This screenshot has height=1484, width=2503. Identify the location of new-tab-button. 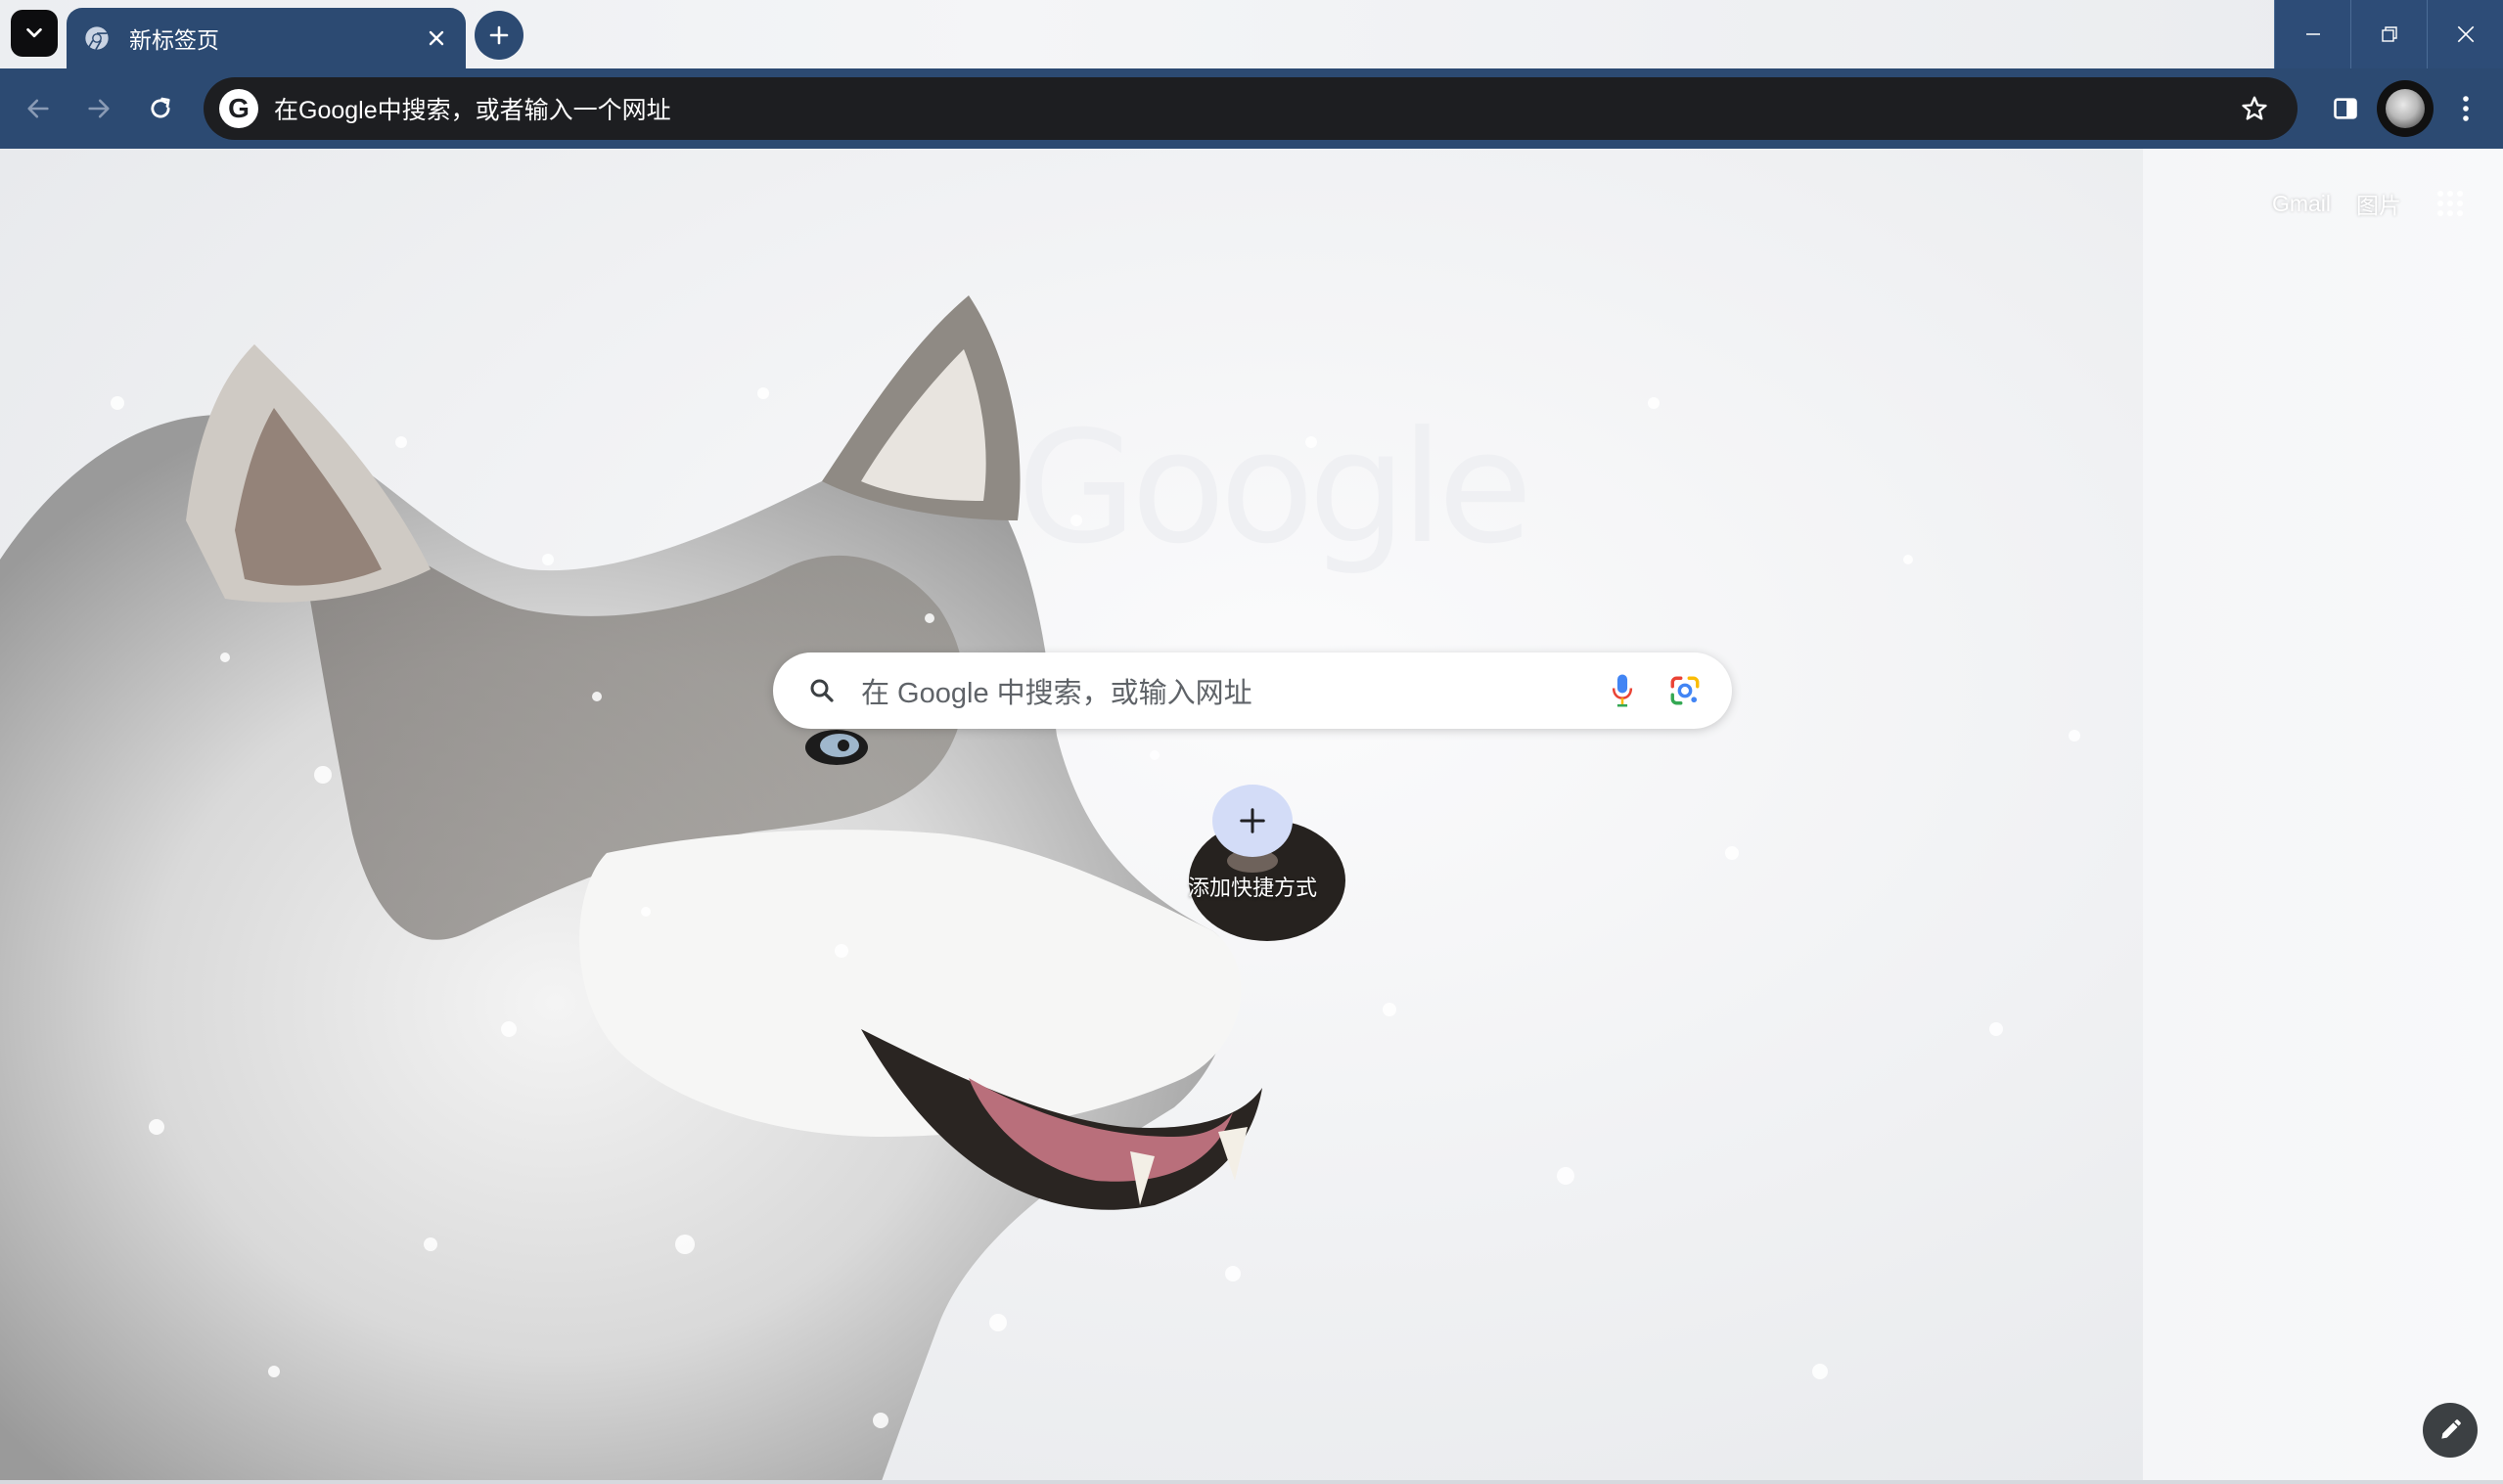
(499, 35).